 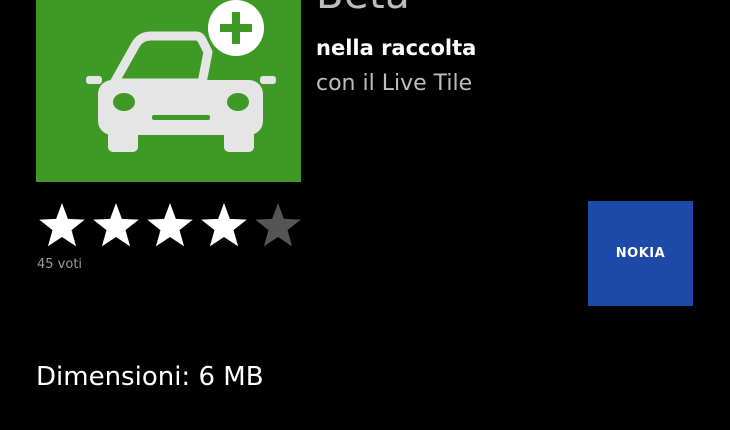 I want to click on app-subtitle: nella raccolta, so click(x=396, y=48).